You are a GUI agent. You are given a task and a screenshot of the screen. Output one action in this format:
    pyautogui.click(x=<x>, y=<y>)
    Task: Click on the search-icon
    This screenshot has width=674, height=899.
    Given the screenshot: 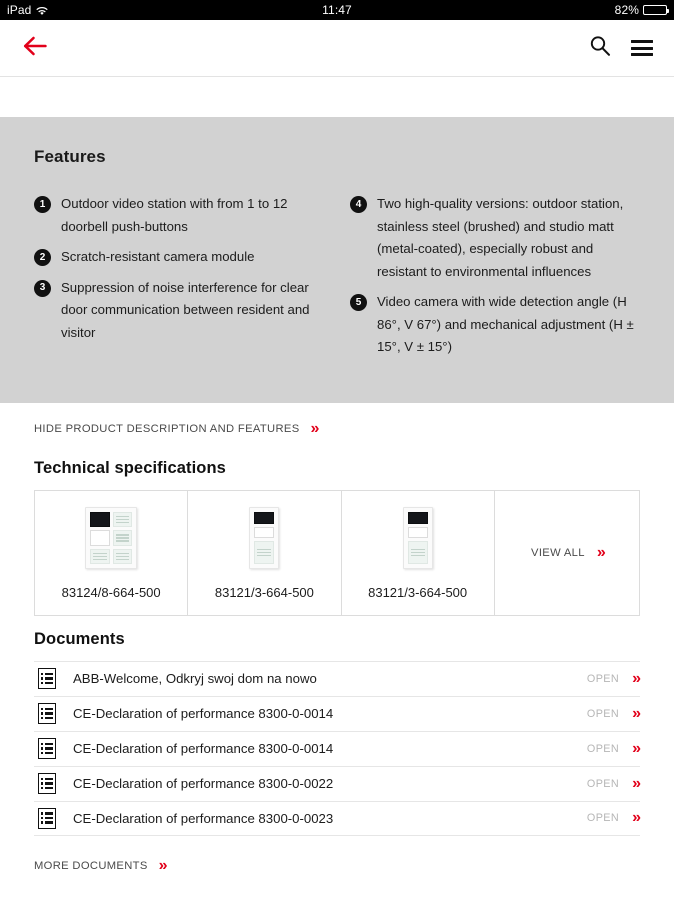 What is the action you would take?
    pyautogui.click(x=600, y=48)
    